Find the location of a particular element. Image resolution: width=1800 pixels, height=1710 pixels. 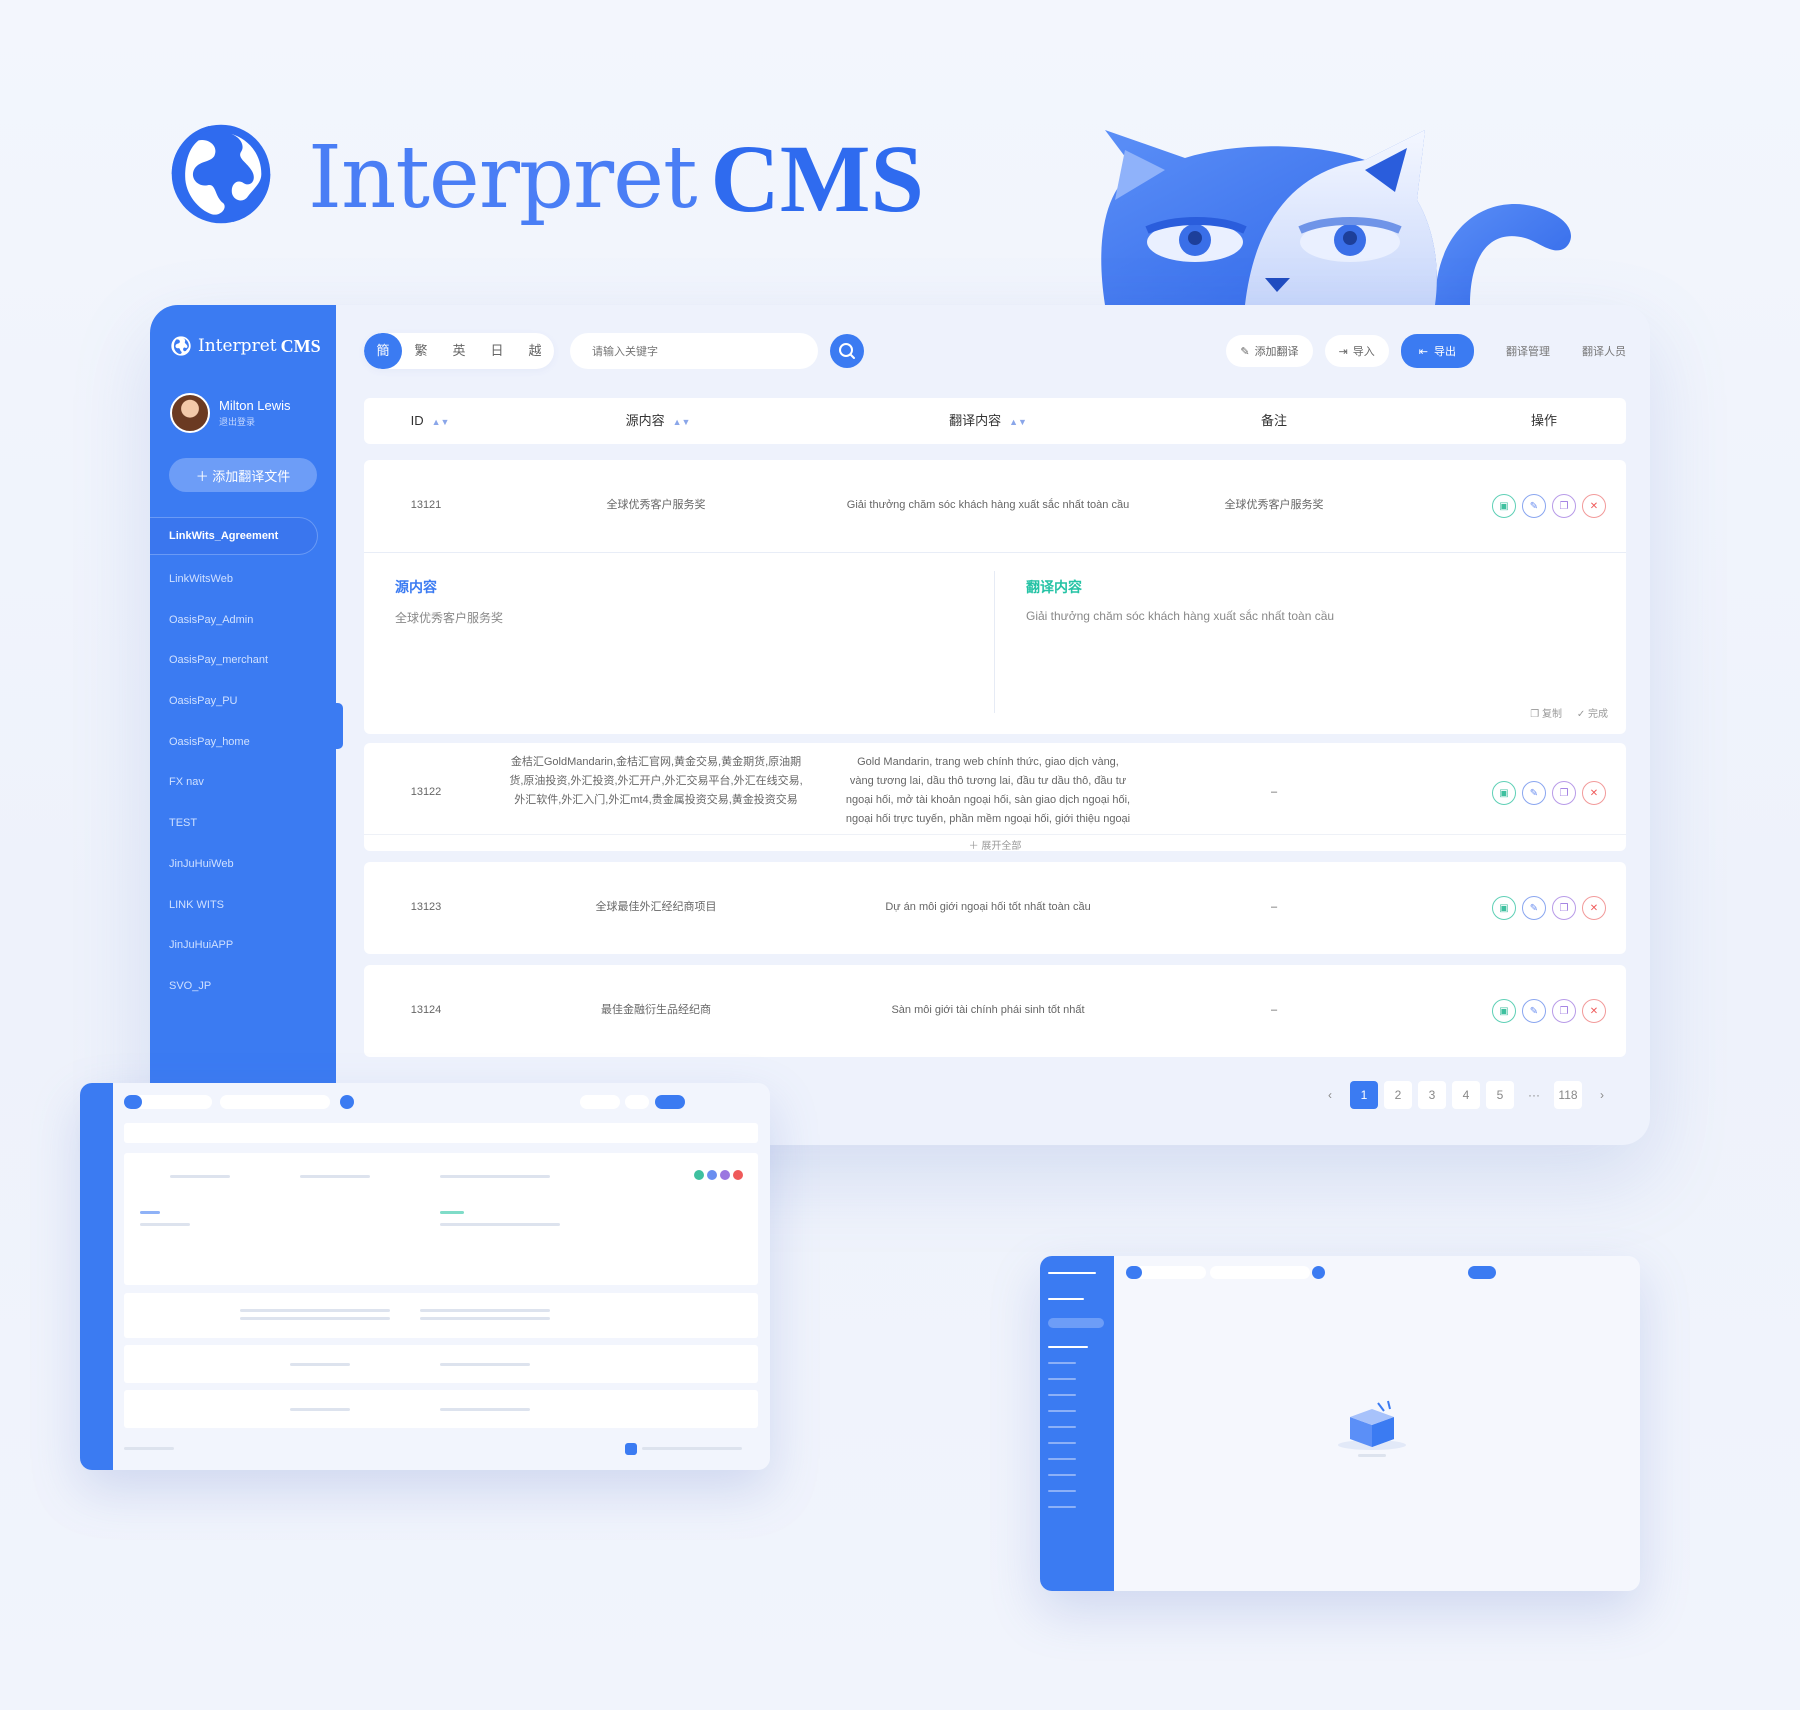

user-profile: Milton Lewis 退出登录 is located at coordinates (230, 413).